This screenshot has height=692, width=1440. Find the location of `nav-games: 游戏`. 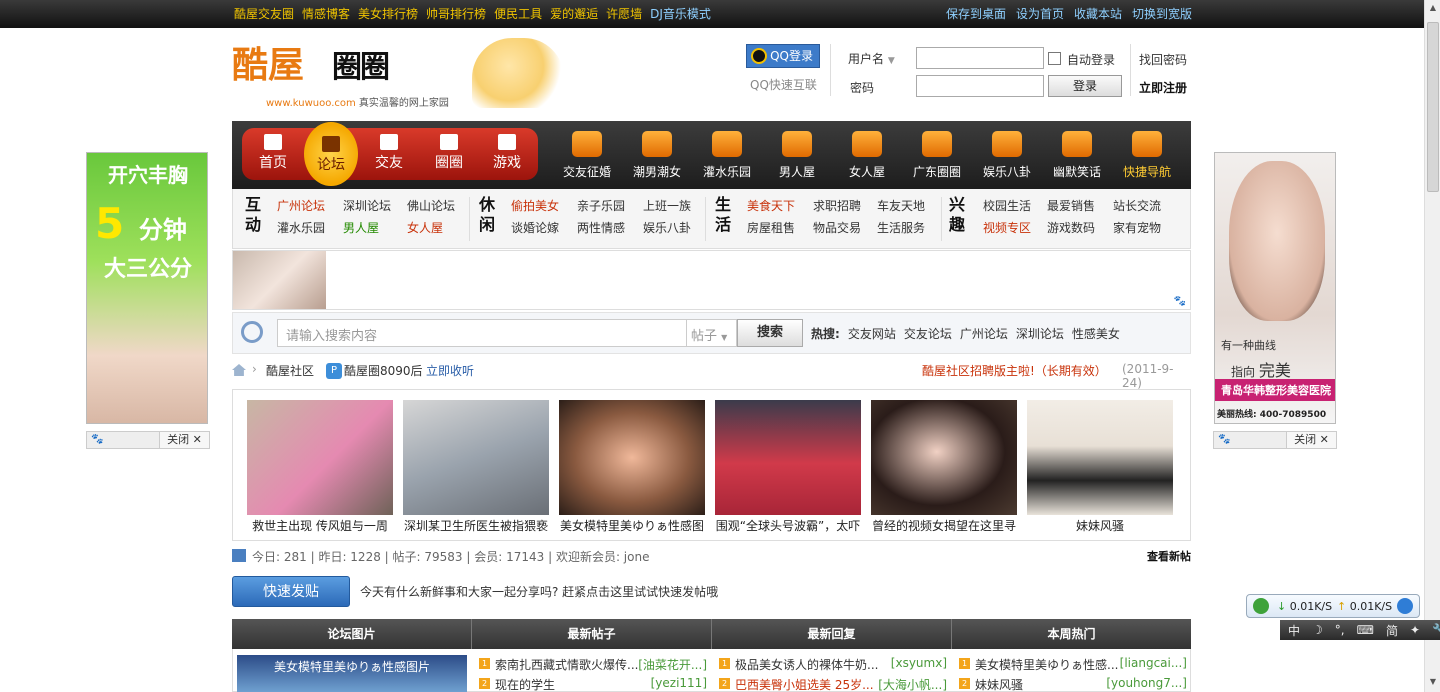

nav-games: 游戏 is located at coordinates (507, 154).